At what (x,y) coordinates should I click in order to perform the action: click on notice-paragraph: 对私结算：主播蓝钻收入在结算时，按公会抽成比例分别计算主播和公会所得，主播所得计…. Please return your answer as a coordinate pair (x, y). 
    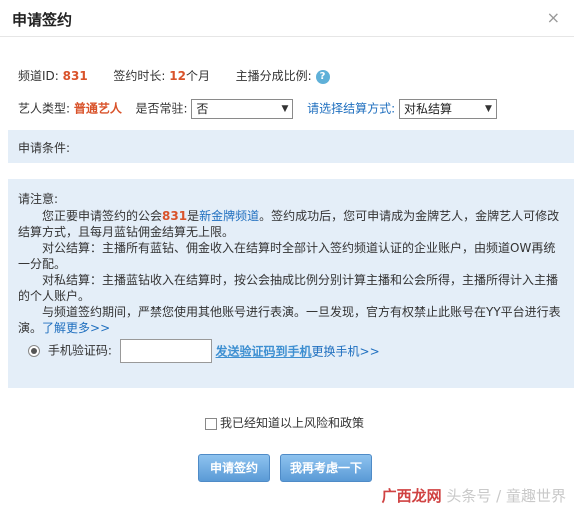
    Looking at the image, I should click on (288, 288).